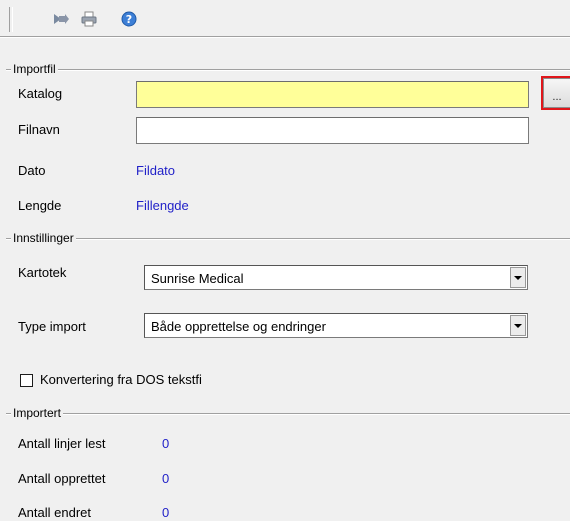  Describe the element at coordinates (62, 478) in the screenshot. I see `opprettet-label: Antall opprettet` at that location.